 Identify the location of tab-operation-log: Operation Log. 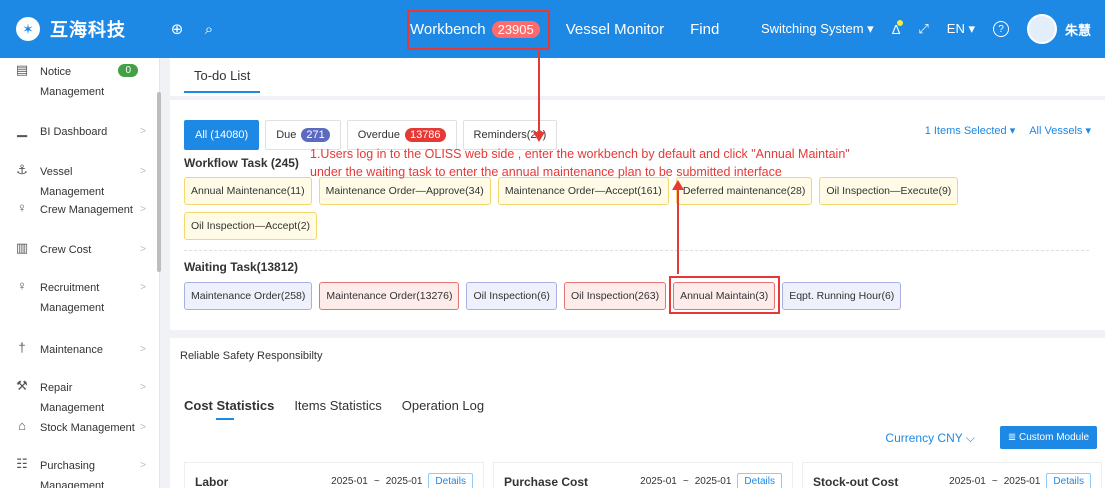
(443, 405).